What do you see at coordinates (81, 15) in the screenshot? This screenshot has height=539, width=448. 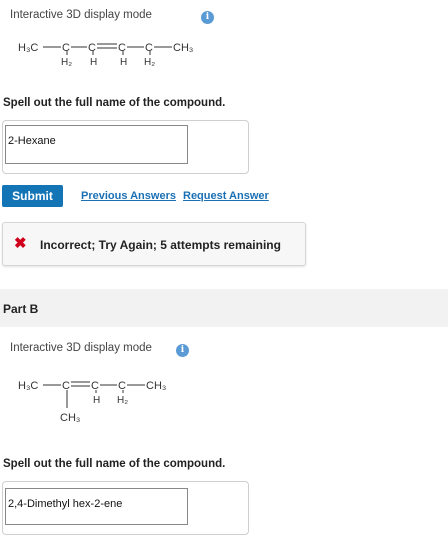 I see `display-mode-label-a: Interactive 3D display mode` at bounding box center [81, 15].